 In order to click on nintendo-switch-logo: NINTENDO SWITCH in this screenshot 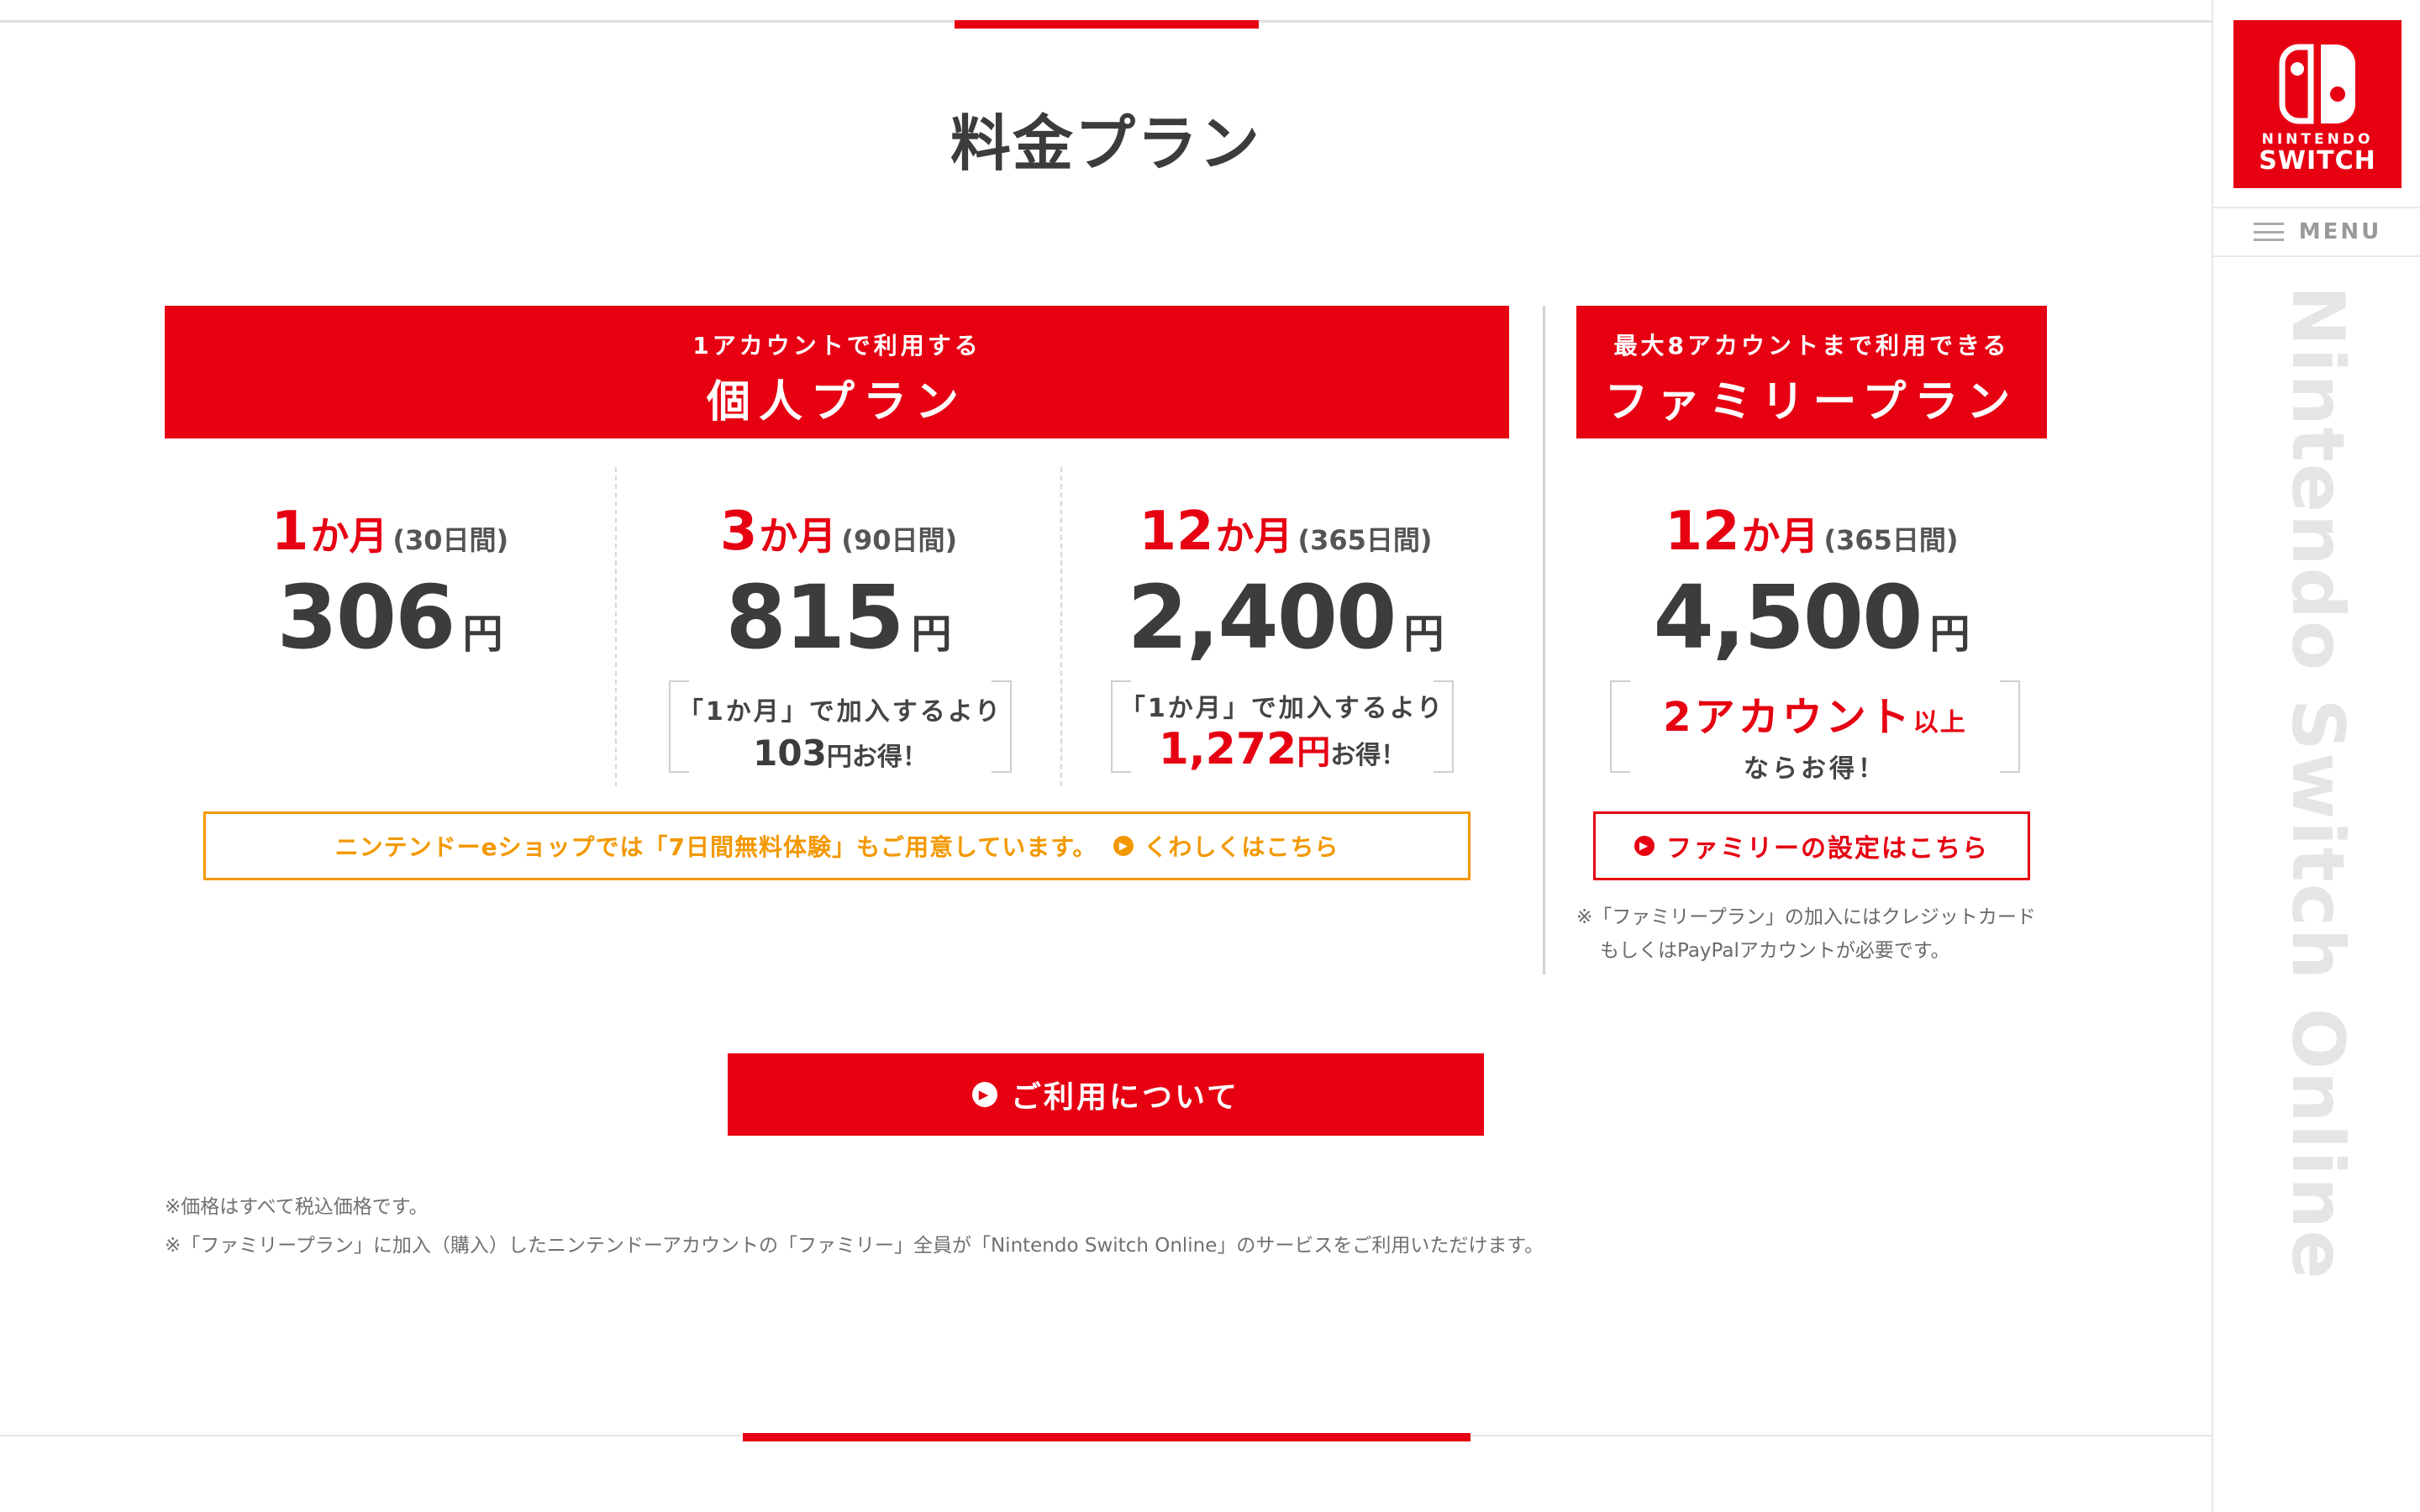, I will do `click(2317, 104)`.